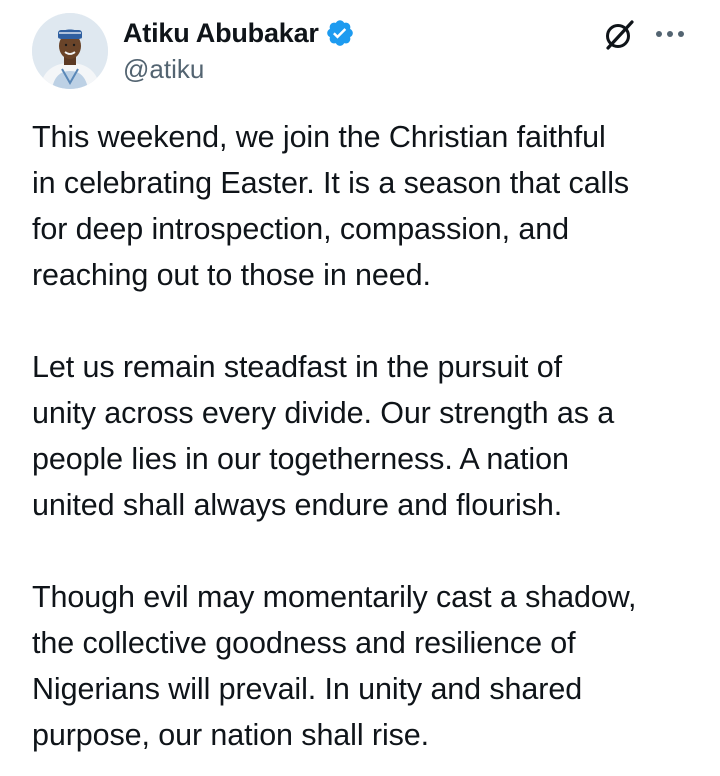 The image size is (720, 776). Describe the element at coordinates (239, 69) in the screenshot. I see `author-handle: @atiku` at that location.